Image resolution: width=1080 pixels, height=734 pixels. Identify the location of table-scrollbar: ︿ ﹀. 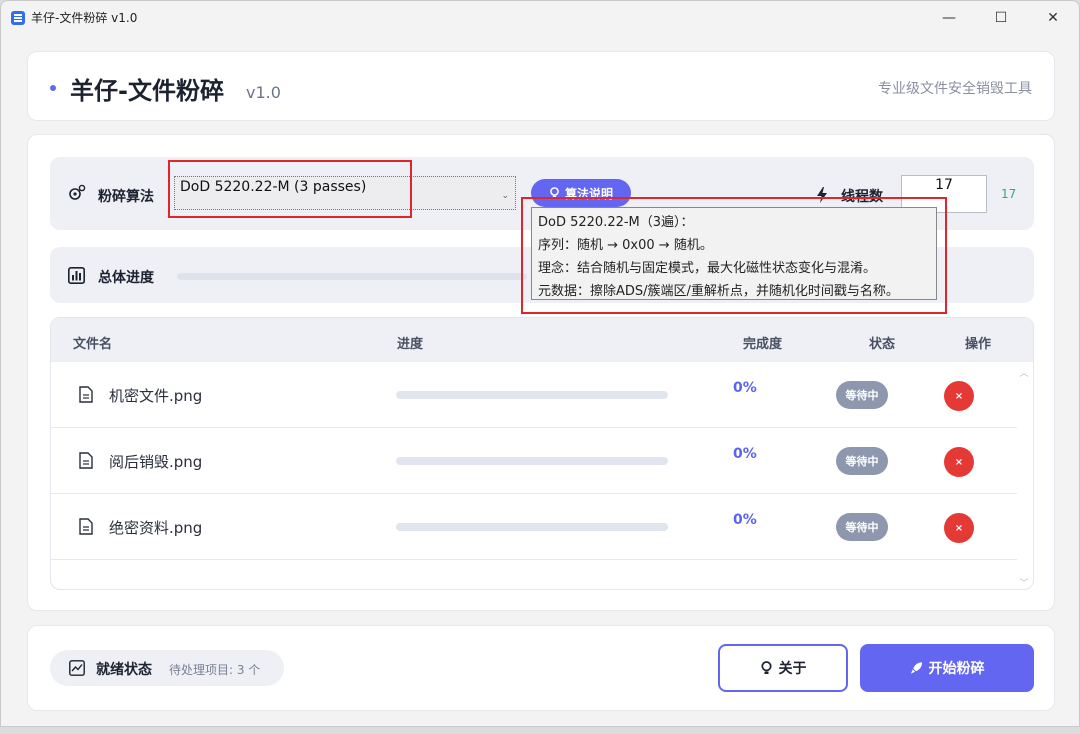
(1024, 475).